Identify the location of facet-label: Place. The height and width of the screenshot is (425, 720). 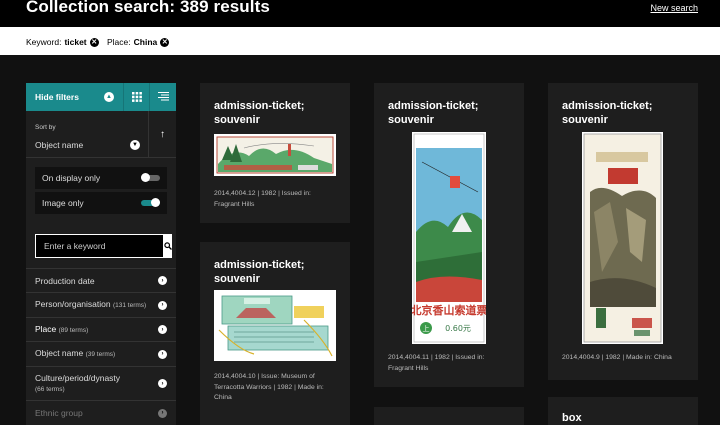
(46, 328).